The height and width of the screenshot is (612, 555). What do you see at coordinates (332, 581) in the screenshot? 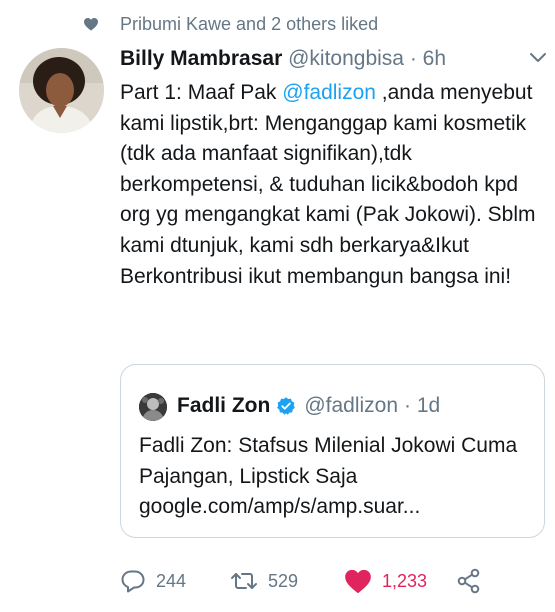
I see `action-bar: 244 529 1,233` at bounding box center [332, 581].